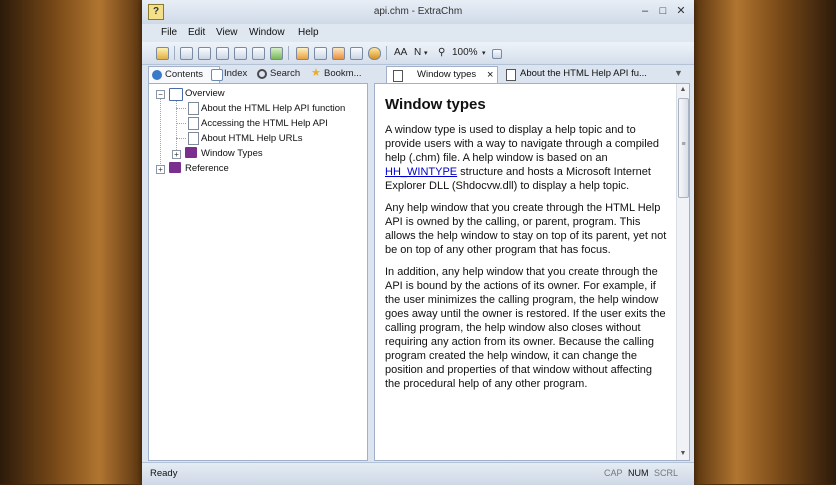 This screenshot has width=836, height=485. Describe the element at coordinates (276, 53) in the screenshot. I see `refresh-icon` at that location.